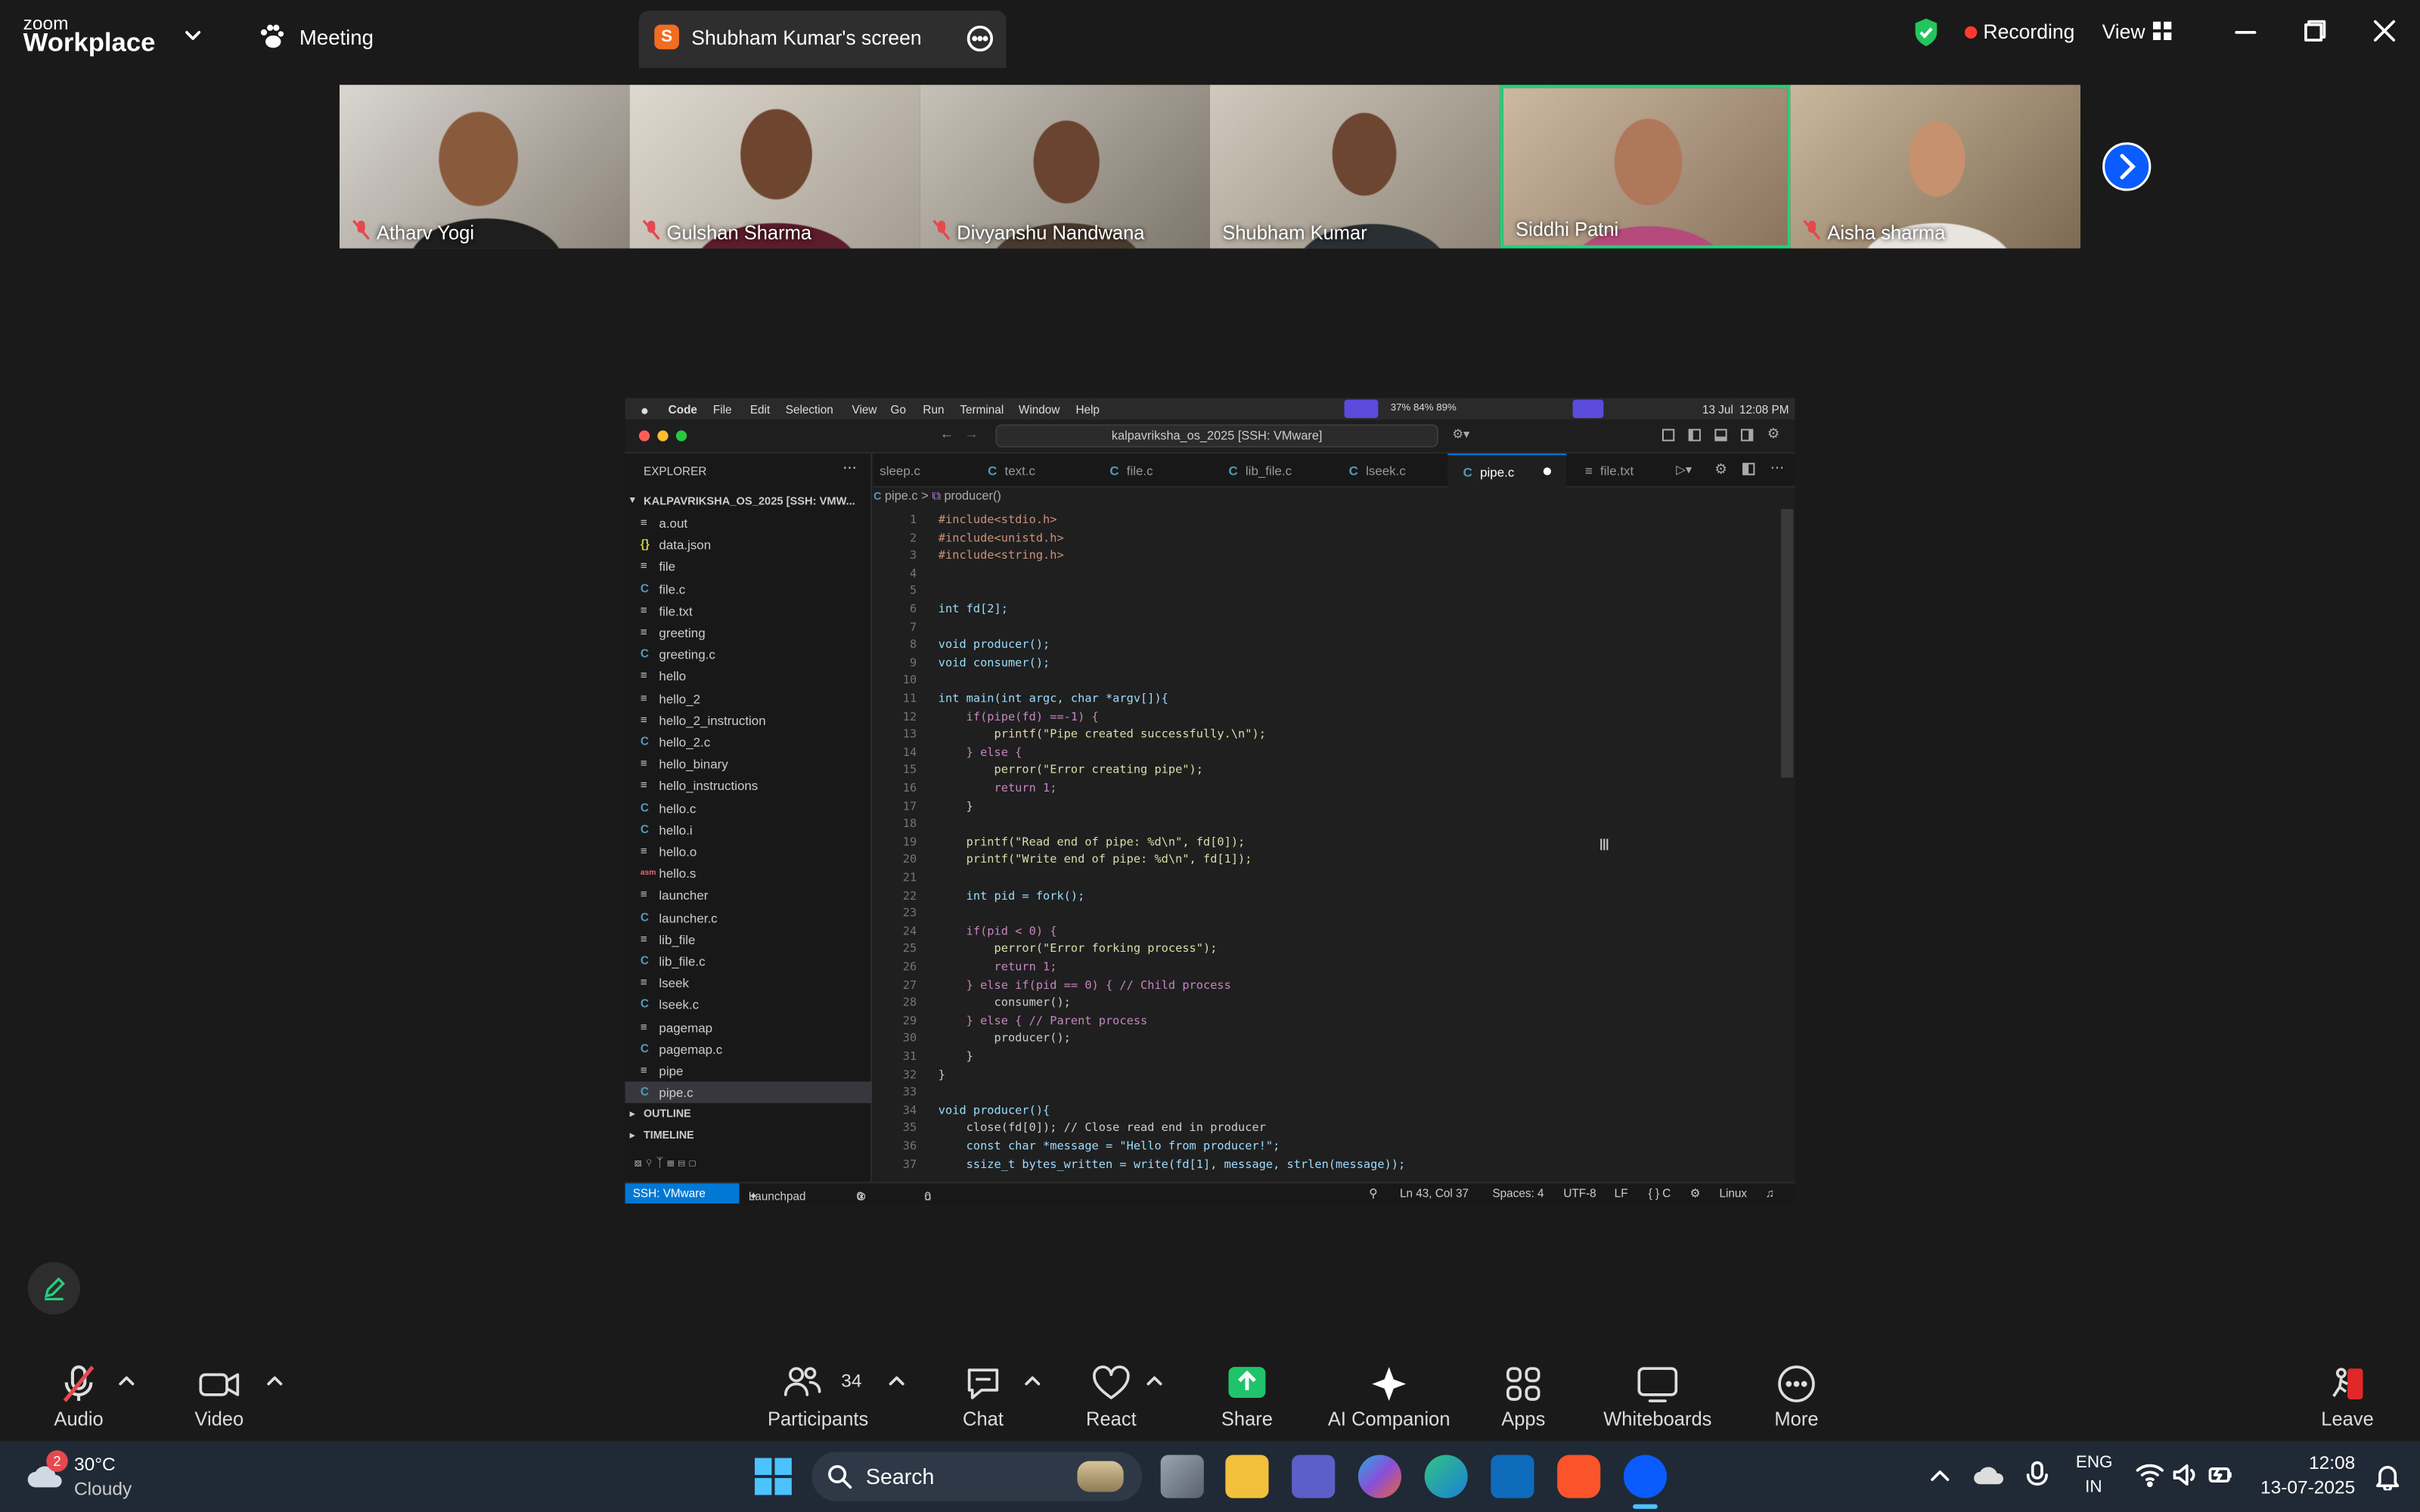 The image size is (2420, 1512). I want to click on file-item: ≡ pipe, so click(749, 1071).